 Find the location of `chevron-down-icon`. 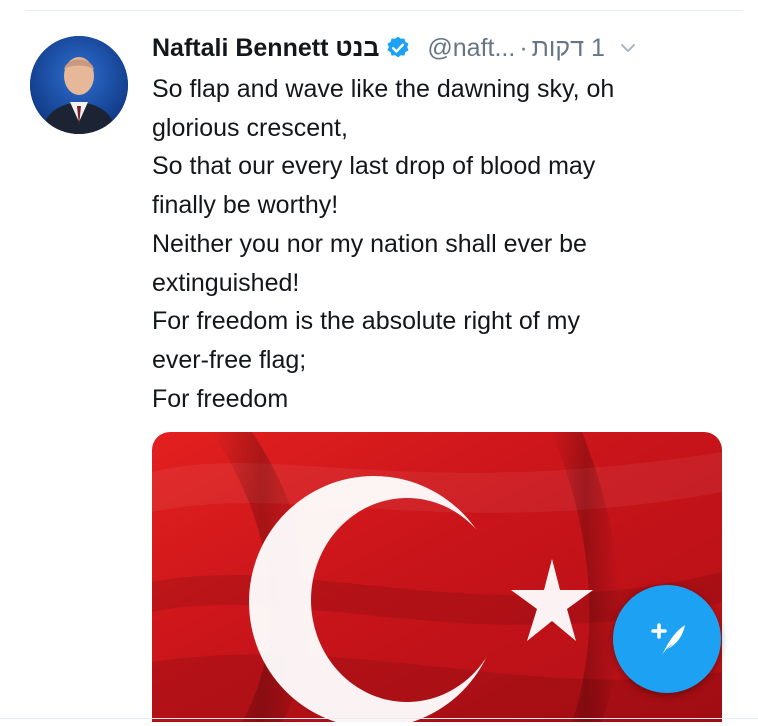

chevron-down-icon is located at coordinates (628, 48).